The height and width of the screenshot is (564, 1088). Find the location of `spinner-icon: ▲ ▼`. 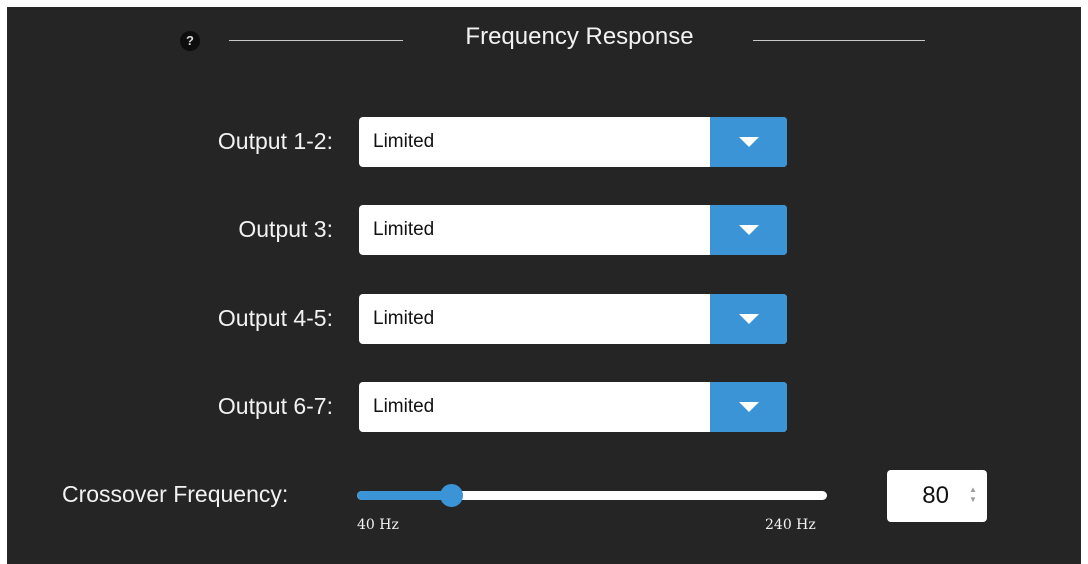

spinner-icon: ▲ ▼ is located at coordinates (973, 495).